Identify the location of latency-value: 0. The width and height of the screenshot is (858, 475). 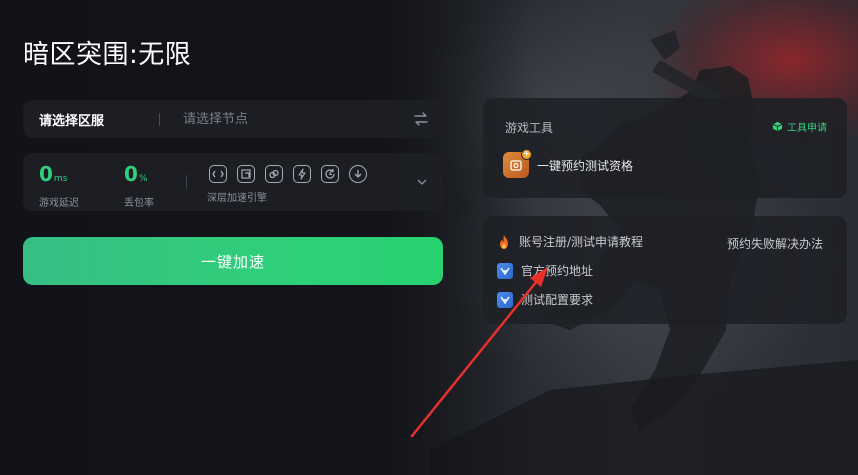
(46, 174).